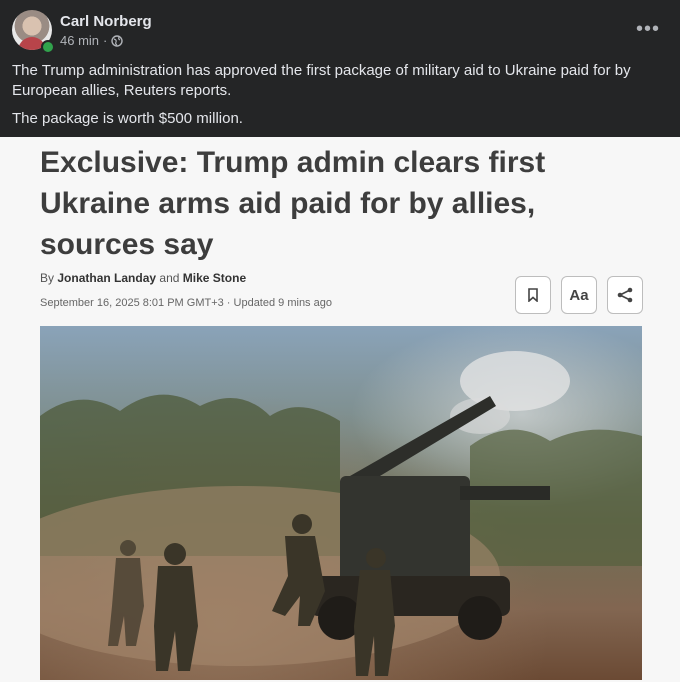 The width and height of the screenshot is (680, 682). What do you see at coordinates (288, 203) in the screenshot?
I see `headline-line-2: Ukraine arms aid paid for by allies,` at bounding box center [288, 203].